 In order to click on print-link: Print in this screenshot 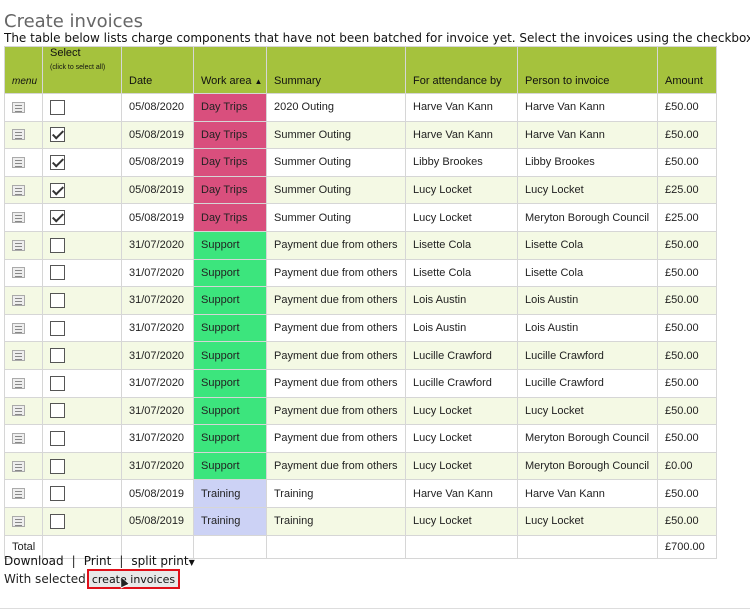, I will do `click(98, 561)`.